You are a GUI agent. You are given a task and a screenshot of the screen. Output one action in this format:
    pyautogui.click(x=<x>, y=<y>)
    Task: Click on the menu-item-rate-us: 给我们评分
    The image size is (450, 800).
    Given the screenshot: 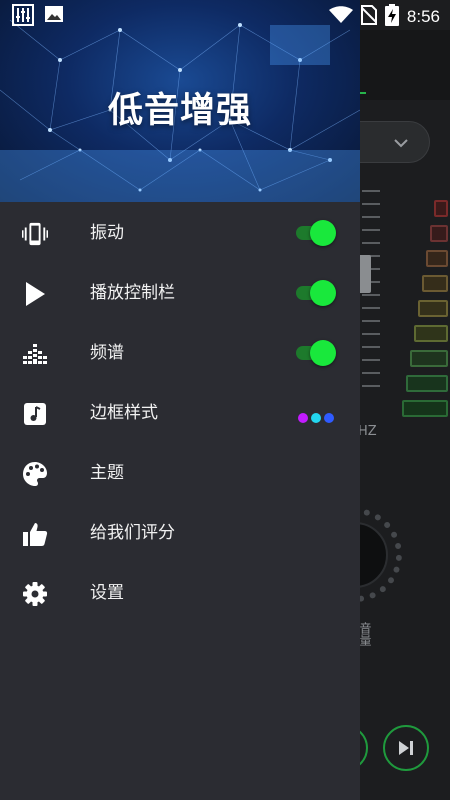 What is the action you would take?
    pyautogui.click(x=180, y=533)
    